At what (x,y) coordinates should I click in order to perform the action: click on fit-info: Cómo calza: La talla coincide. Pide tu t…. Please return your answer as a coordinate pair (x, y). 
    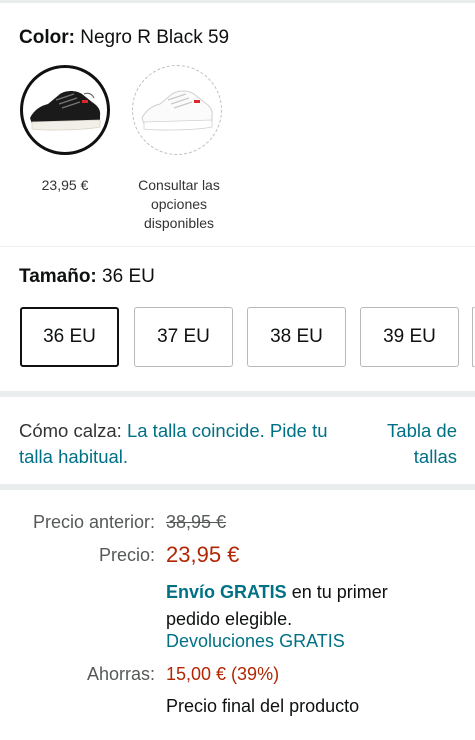
    Looking at the image, I should click on (184, 444).